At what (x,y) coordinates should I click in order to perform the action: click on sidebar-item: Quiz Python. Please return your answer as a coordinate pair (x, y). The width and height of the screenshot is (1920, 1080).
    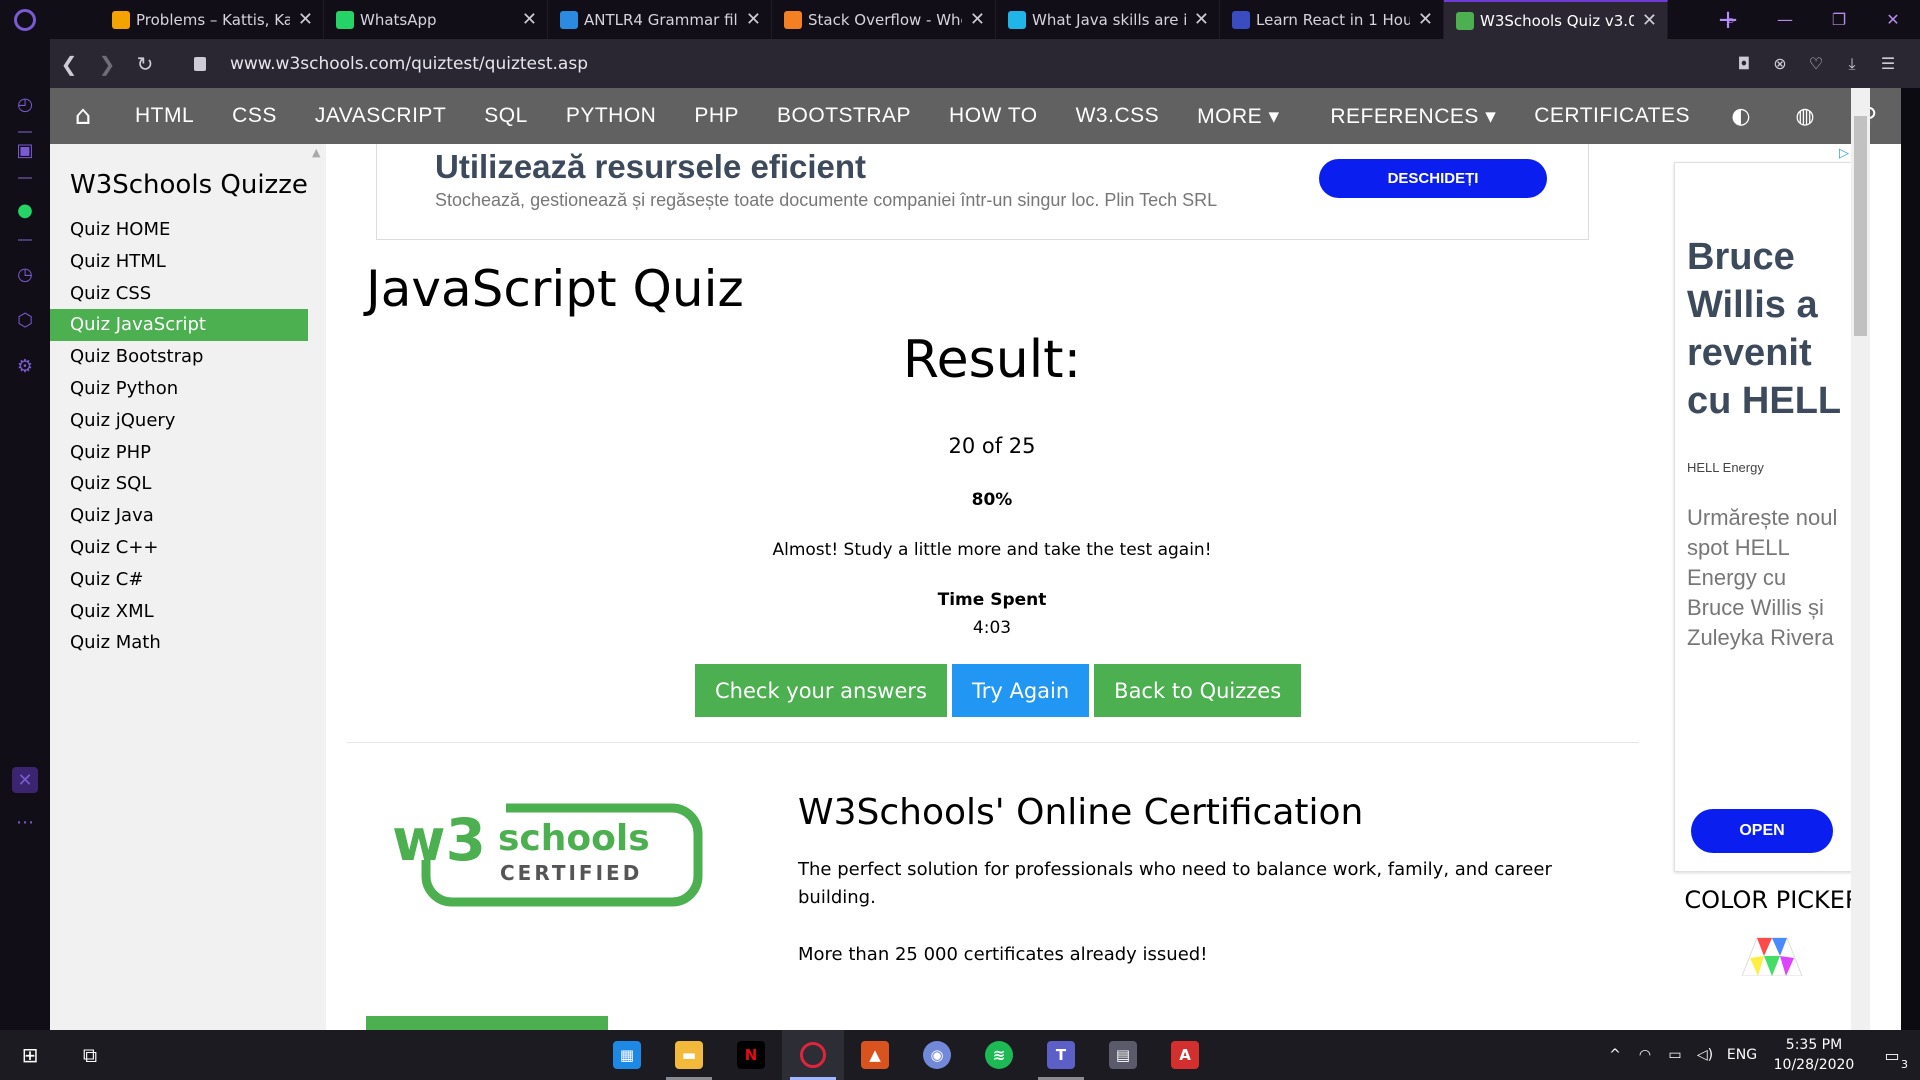
    Looking at the image, I should click on (179, 389).